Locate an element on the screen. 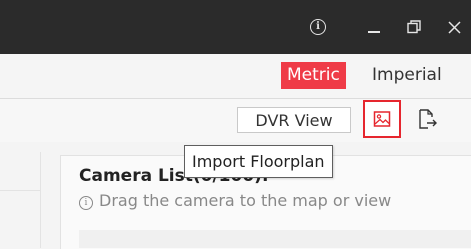  minimize-icon is located at coordinates (374, 32).